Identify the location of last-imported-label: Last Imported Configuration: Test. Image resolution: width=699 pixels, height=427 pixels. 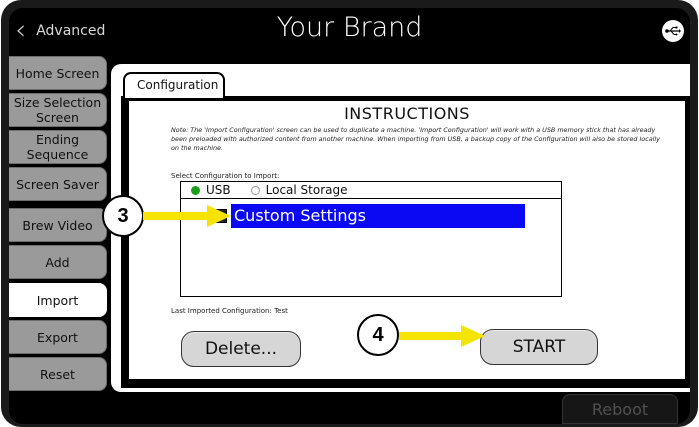
(229, 311).